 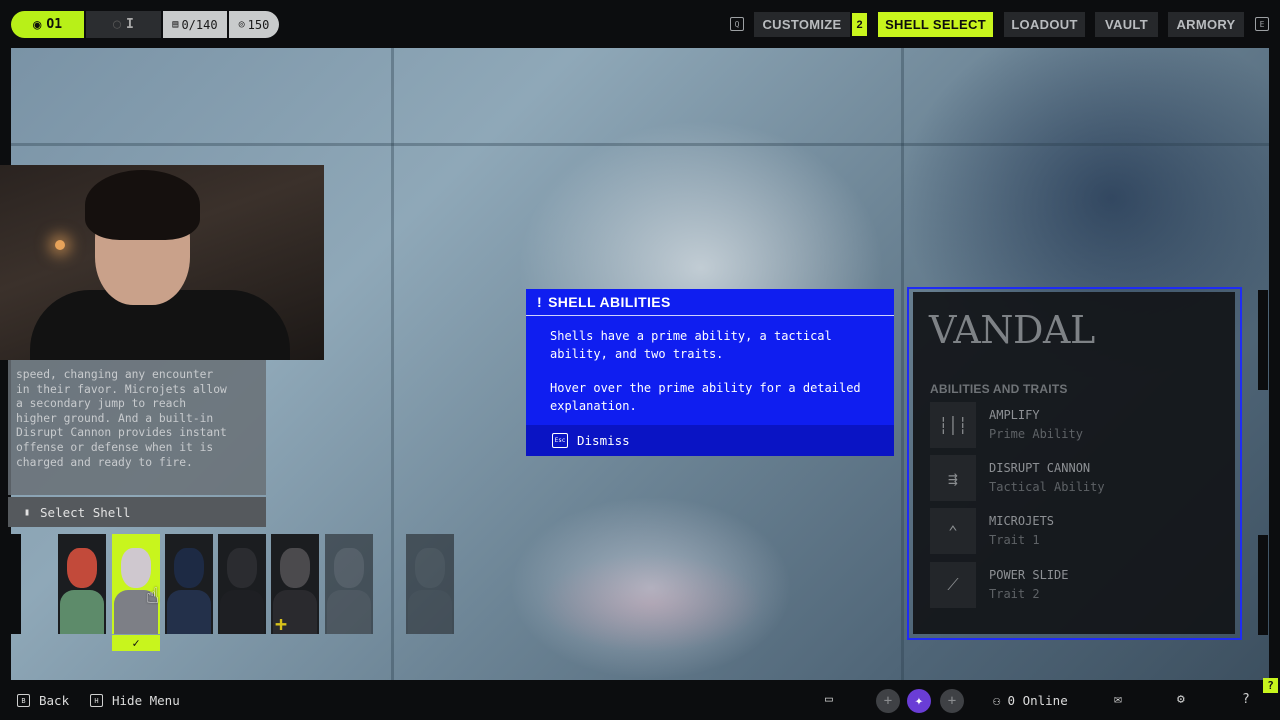 What do you see at coordinates (1044, 24) in the screenshot?
I see `tab-loadout: LOADOUT` at bounding box center [1044, 24].